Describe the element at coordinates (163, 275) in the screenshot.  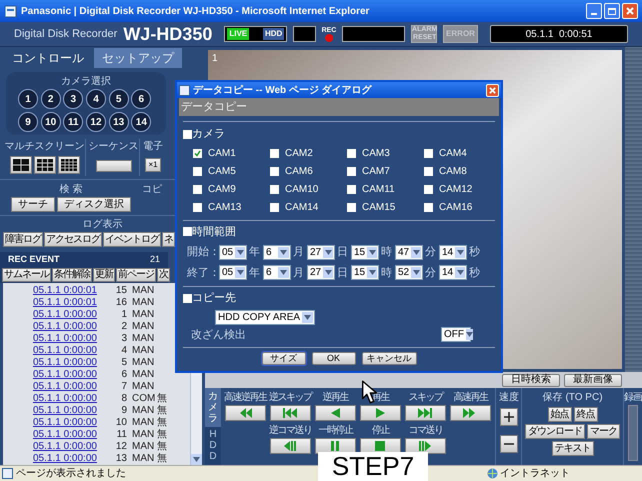
I see `list-action-button: 次` at that location.